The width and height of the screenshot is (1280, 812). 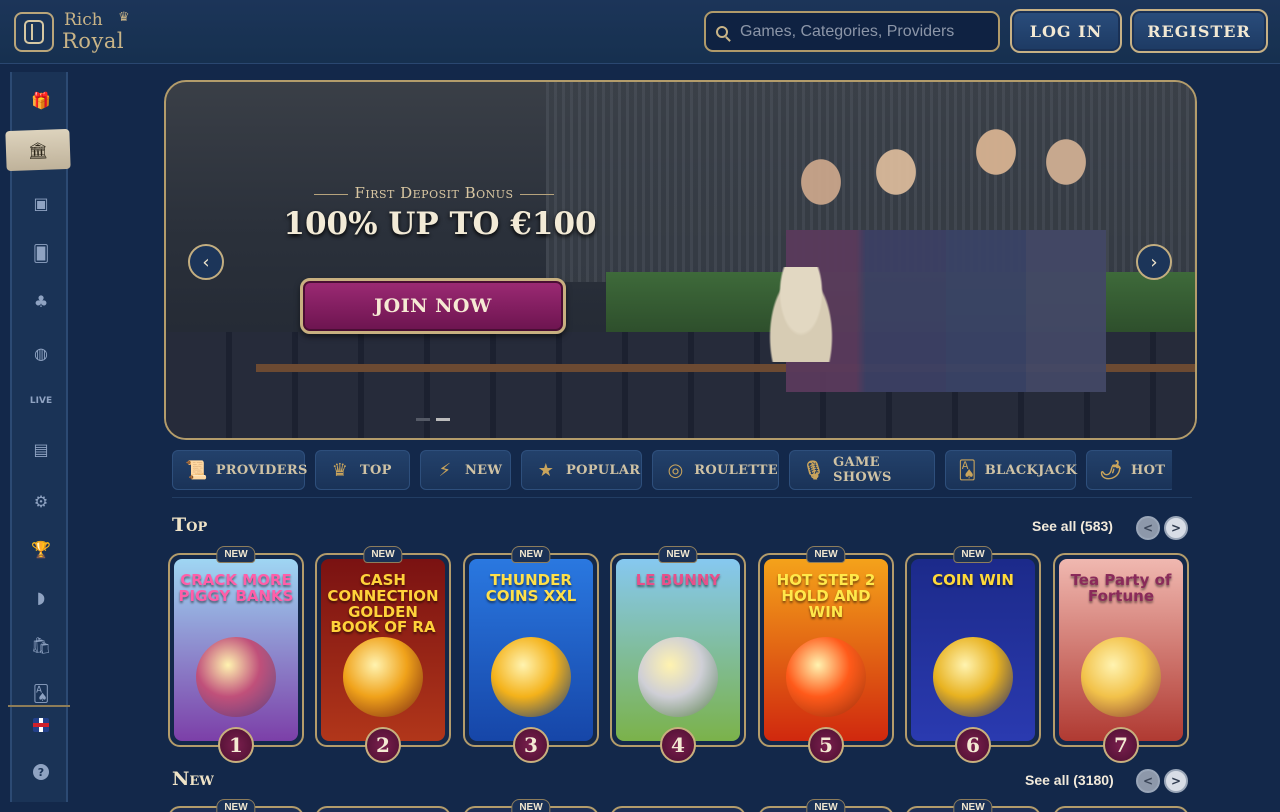 I want to click on tv-icon: ▤, so click(x=41, y=449).